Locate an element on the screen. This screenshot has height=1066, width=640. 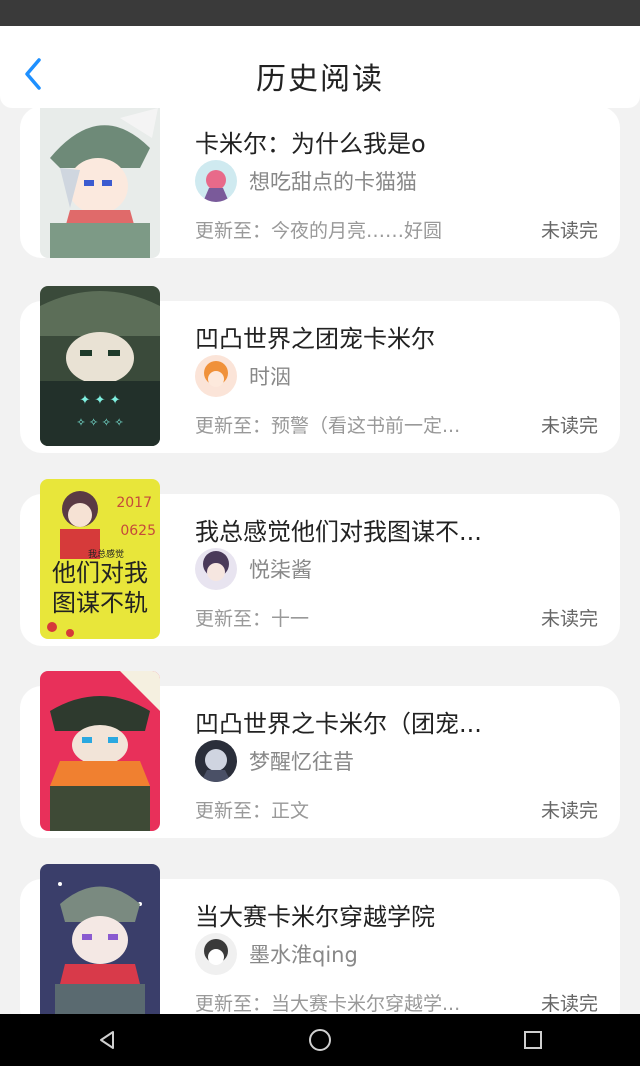
update-chapter: 十一 is located at coordinates (290, 619).